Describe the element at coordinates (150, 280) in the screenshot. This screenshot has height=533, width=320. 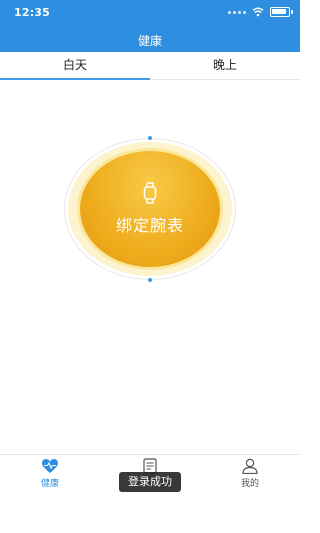
I see `ring-dot-bottom` at that location.